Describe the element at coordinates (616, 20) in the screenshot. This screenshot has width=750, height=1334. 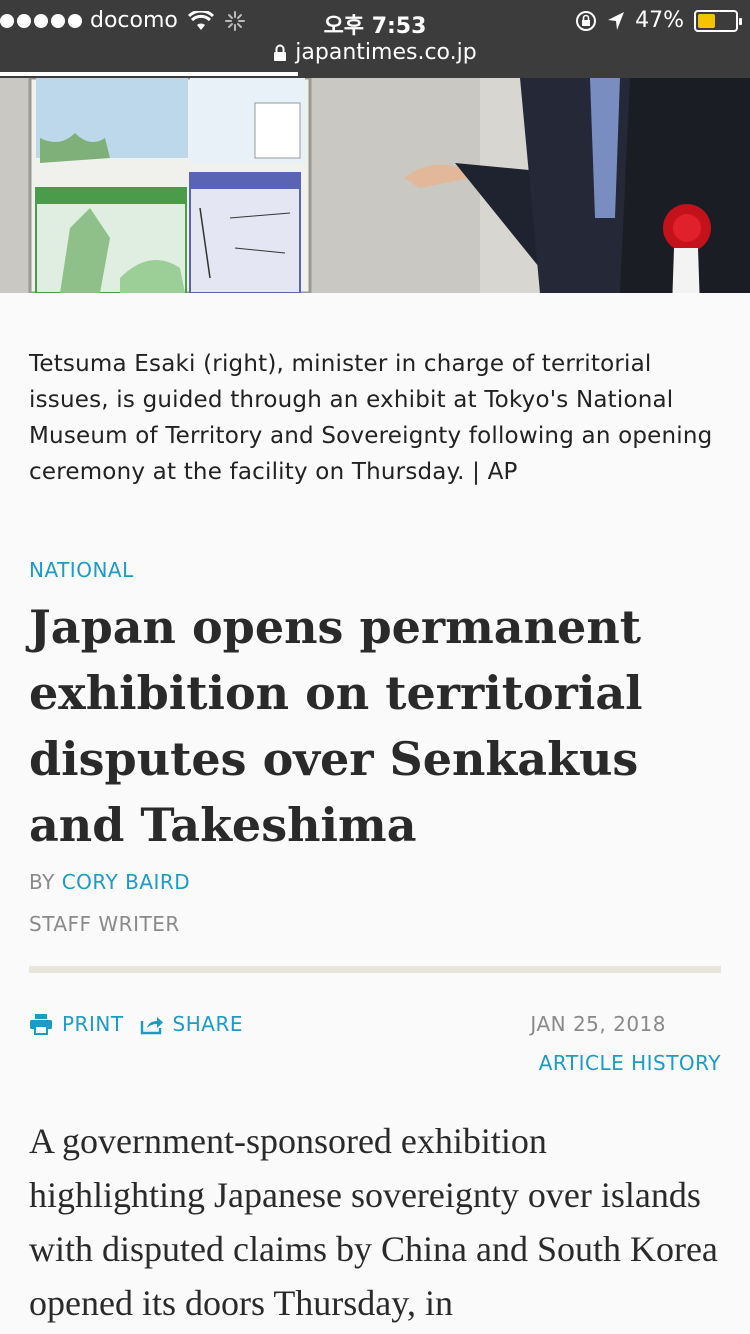
I see `location-arrow-icon` at that location.